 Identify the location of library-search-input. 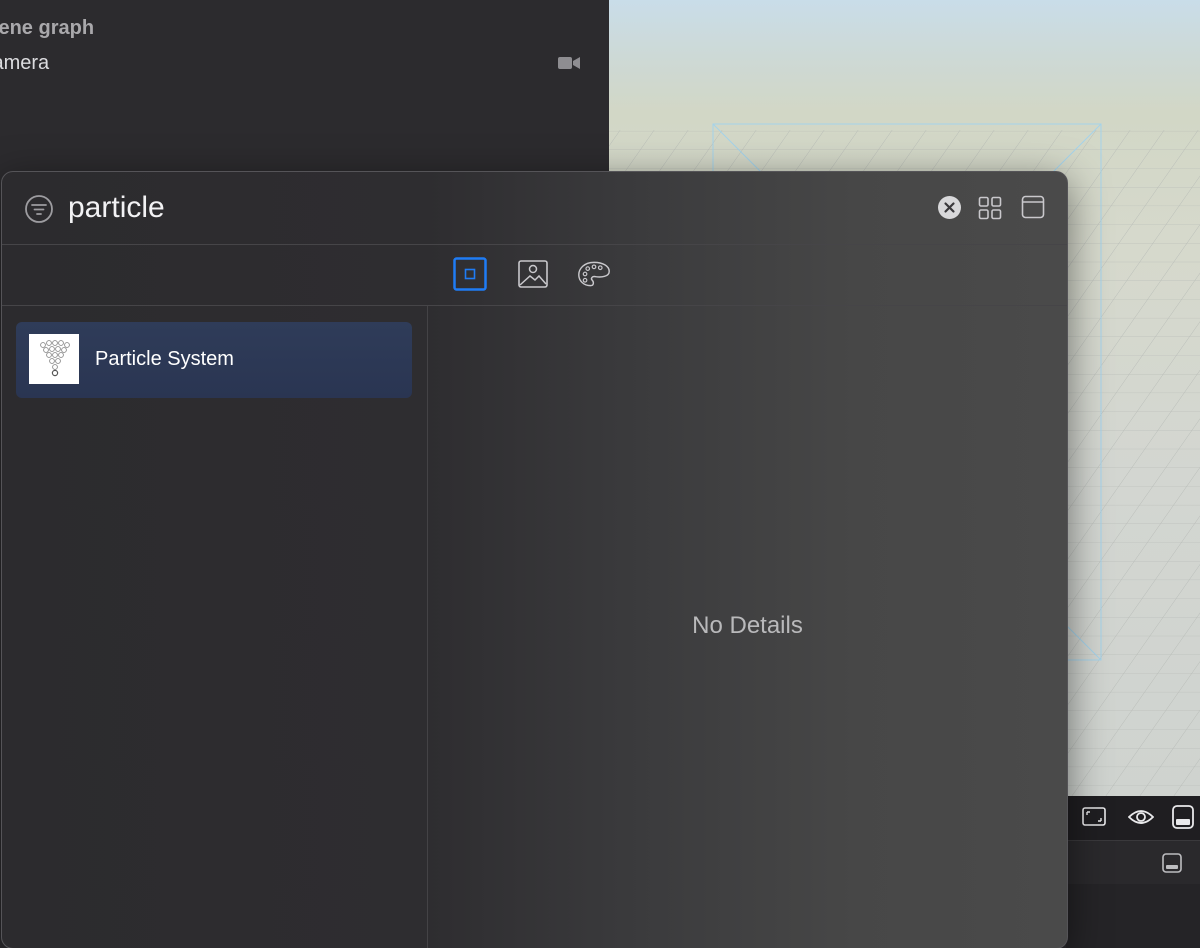
(478, 208).